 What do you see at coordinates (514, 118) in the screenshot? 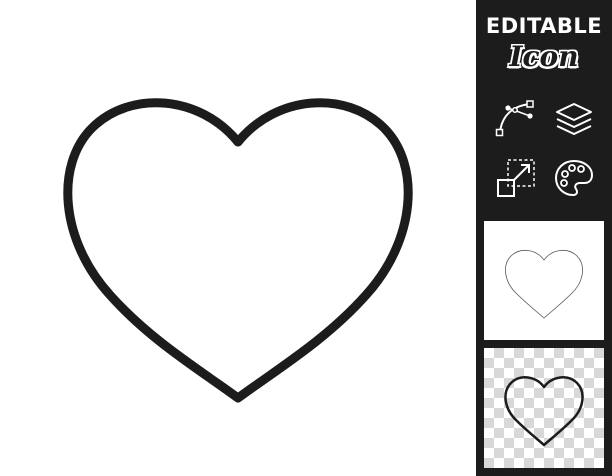
I see `bezier-curve-icon` at bounding box center [514, 118].